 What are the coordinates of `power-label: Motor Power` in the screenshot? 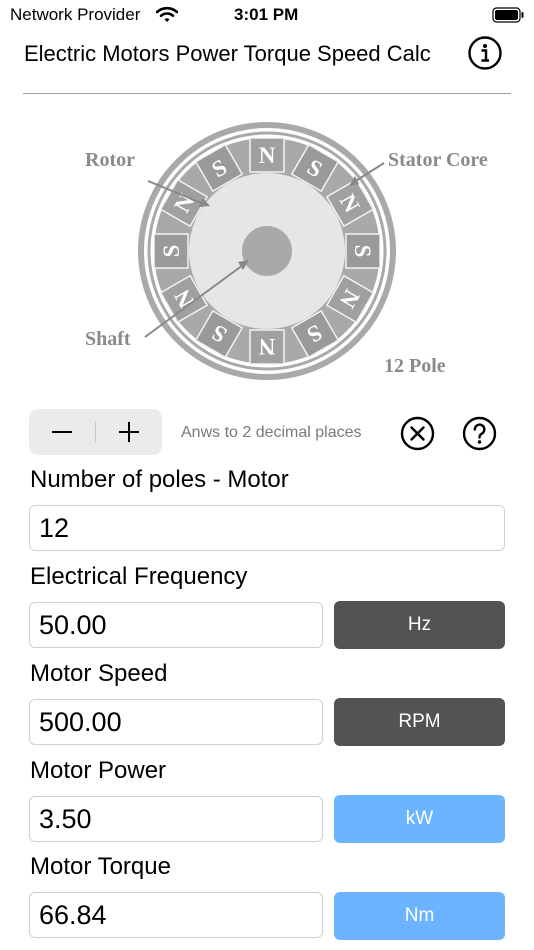 It's located at (98, 770).